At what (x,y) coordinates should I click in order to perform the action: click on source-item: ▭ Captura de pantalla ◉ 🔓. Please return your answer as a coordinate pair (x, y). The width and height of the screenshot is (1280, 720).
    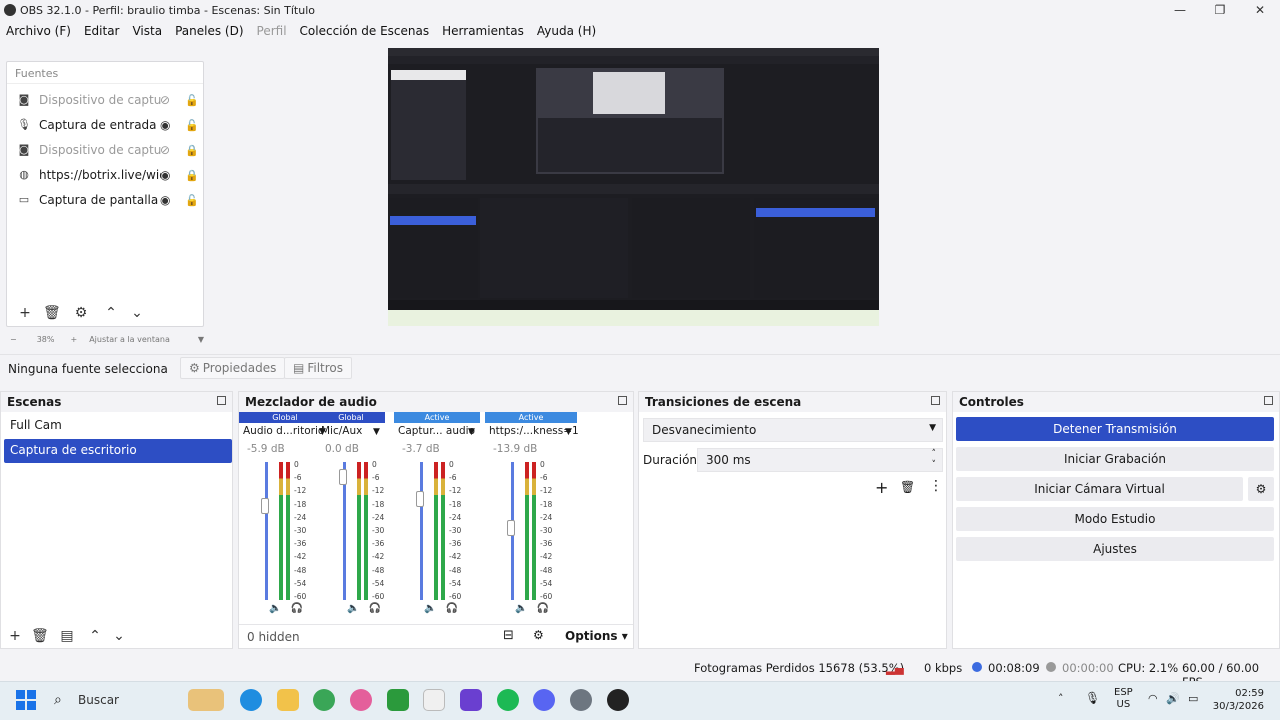
    Looking at the image, I should click on (106, 200).